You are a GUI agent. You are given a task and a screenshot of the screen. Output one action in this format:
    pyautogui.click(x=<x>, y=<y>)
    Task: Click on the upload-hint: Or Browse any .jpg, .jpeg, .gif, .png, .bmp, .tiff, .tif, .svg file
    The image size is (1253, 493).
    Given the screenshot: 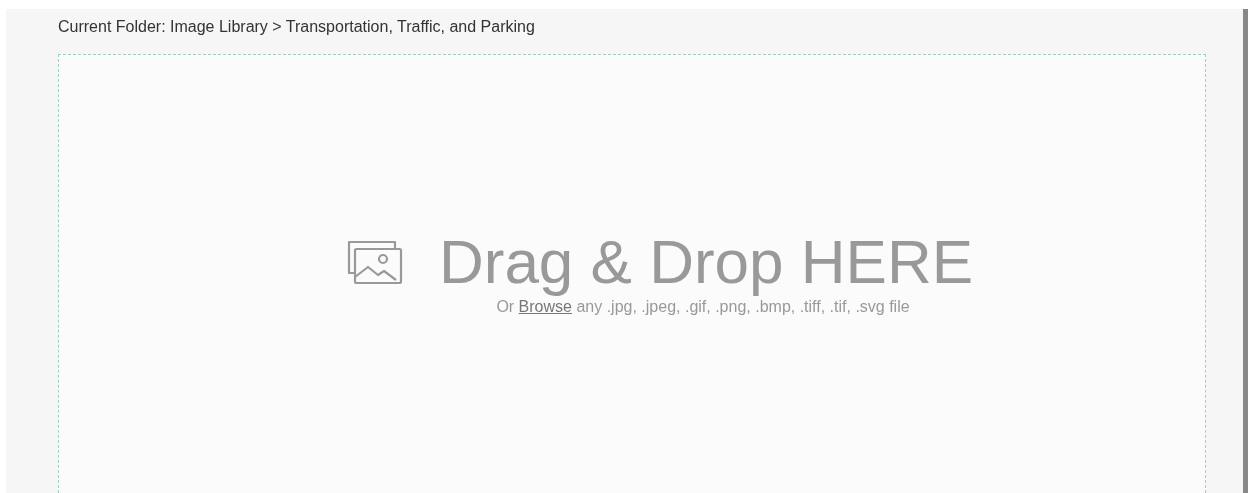 What is the action you would take?
    pyautogui.click(x=703, y=307)
    